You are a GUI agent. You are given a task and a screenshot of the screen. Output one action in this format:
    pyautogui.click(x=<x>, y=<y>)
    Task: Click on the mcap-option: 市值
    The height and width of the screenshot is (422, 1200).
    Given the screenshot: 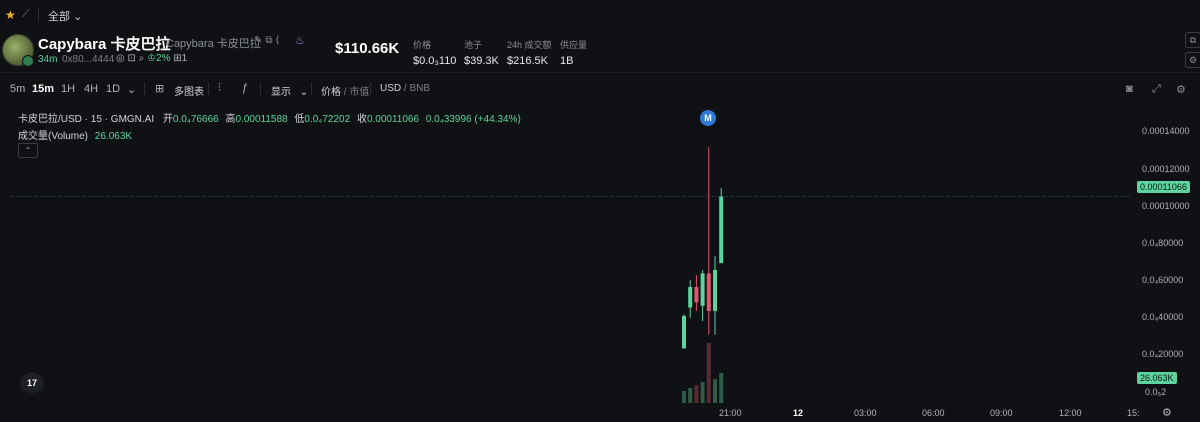 What is the action you would take?
    pyautogui.click(x=359, y=92)
    